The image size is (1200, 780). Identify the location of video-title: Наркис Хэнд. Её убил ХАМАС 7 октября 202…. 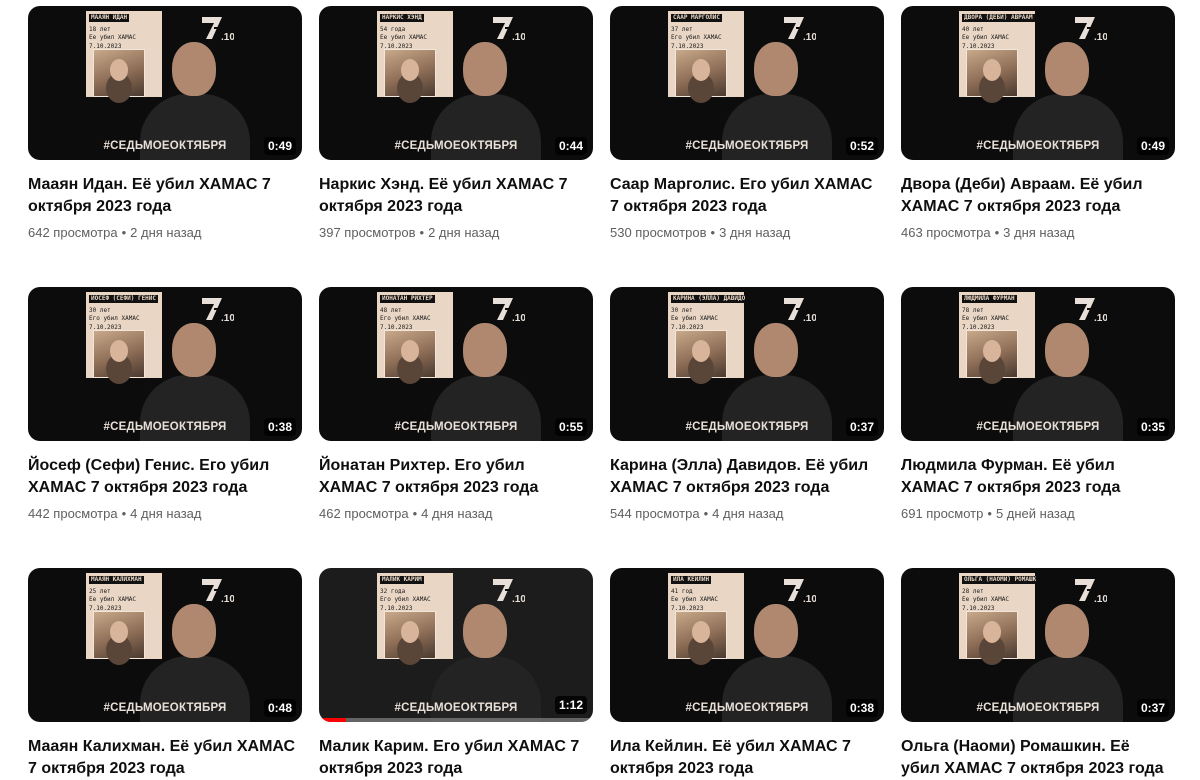
(453, 196).